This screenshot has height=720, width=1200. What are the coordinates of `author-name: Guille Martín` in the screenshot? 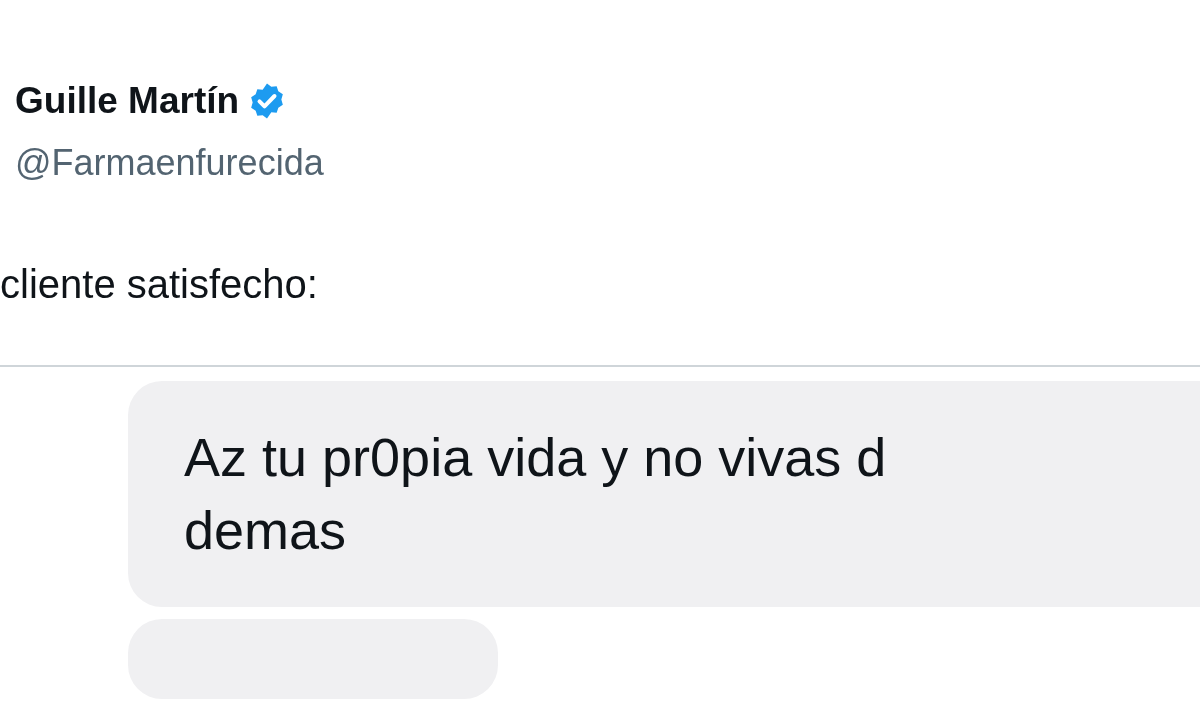 It's located at (127, 101).